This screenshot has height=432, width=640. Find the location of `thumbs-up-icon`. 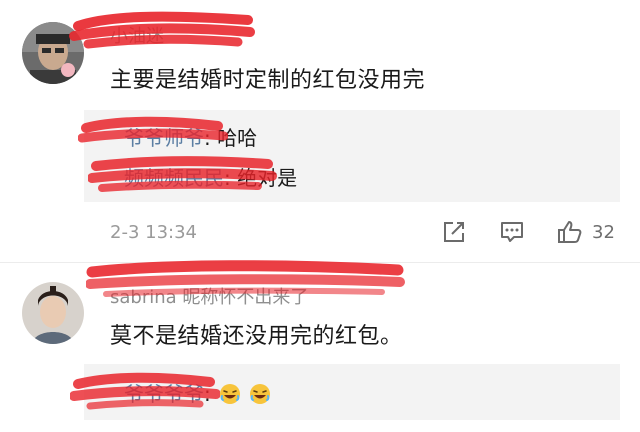

thumbs-up-icon is located at coordinates (570, 232).